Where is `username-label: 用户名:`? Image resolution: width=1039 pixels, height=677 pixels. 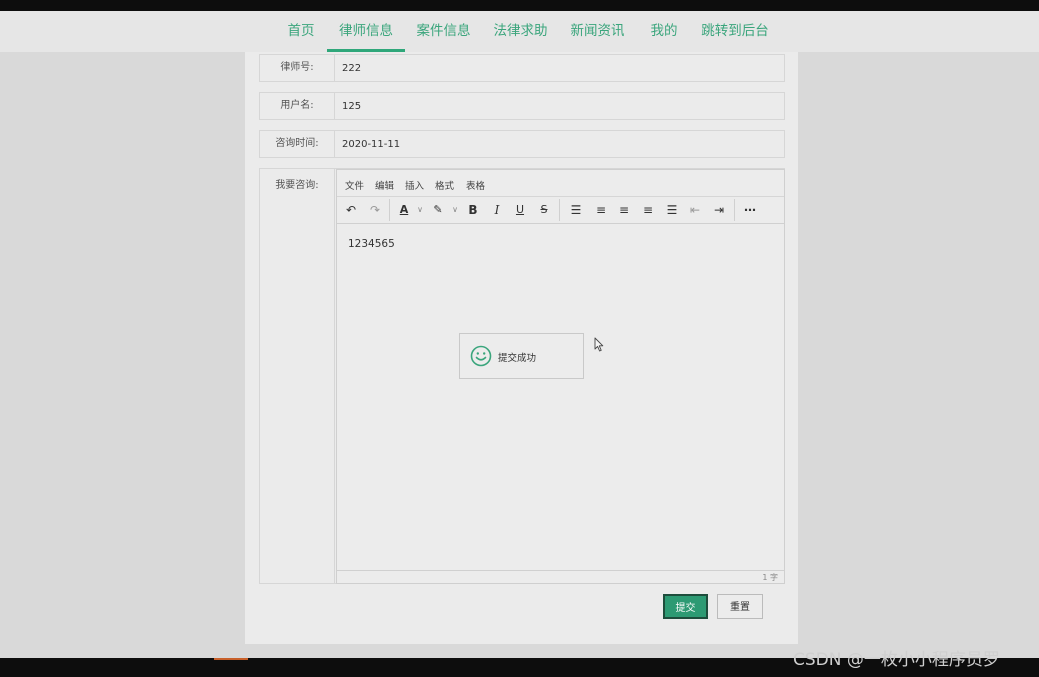 username-label: 用户名: is located at coordinates (297, 106).